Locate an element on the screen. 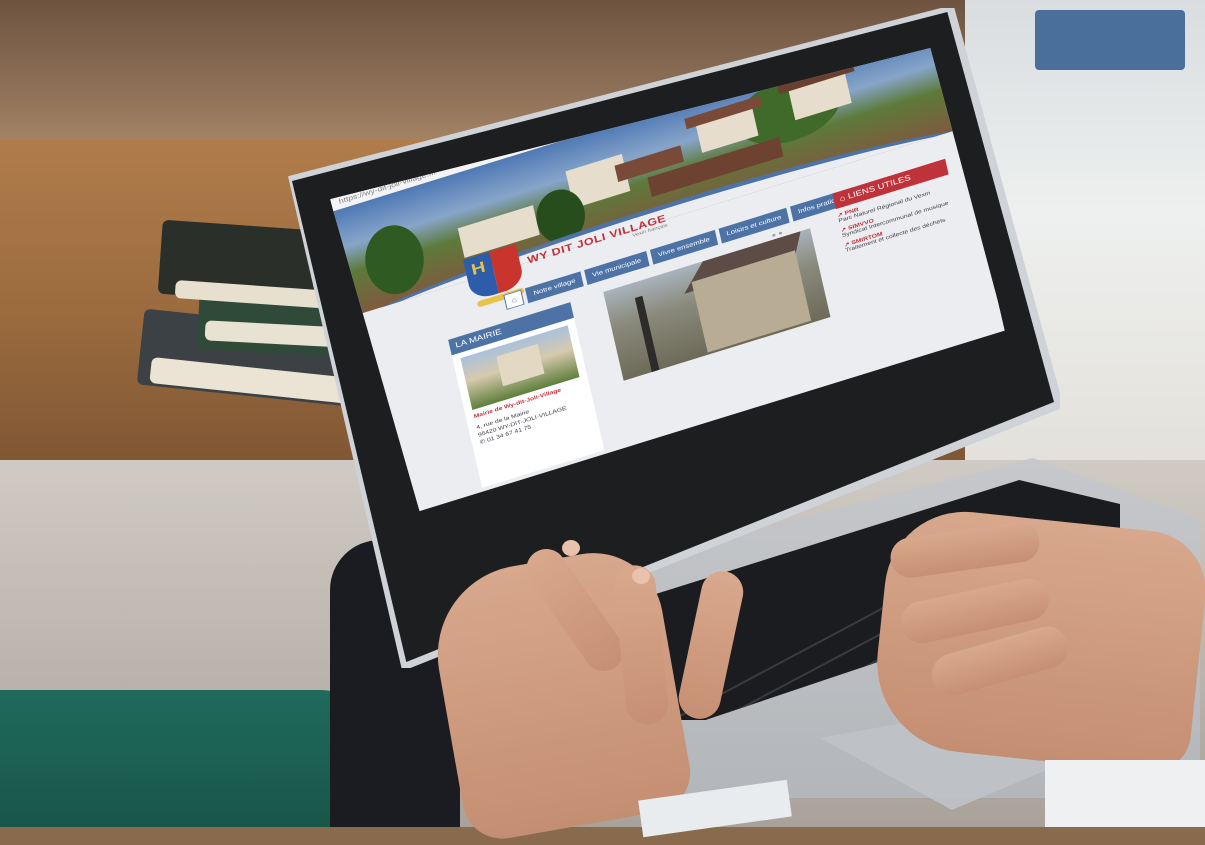 The width and height of the screenshot is (1205, 845). nav-notre-village: Notre village is located at coordinates (554, 287).